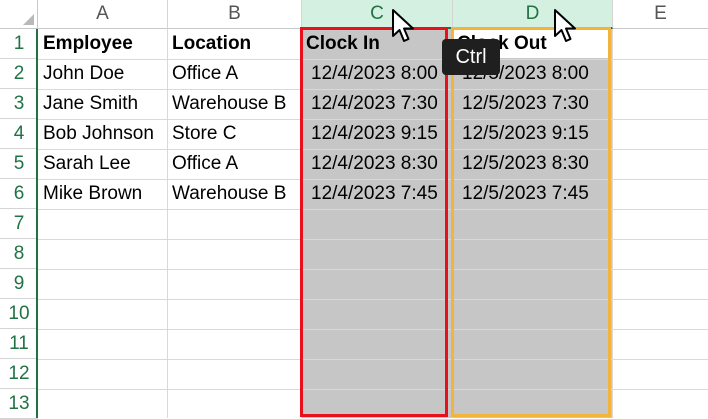 Image resolution: width=708 pixels, height=419 pixels. I want to click on row-header-6: 6, so click(19, 194).